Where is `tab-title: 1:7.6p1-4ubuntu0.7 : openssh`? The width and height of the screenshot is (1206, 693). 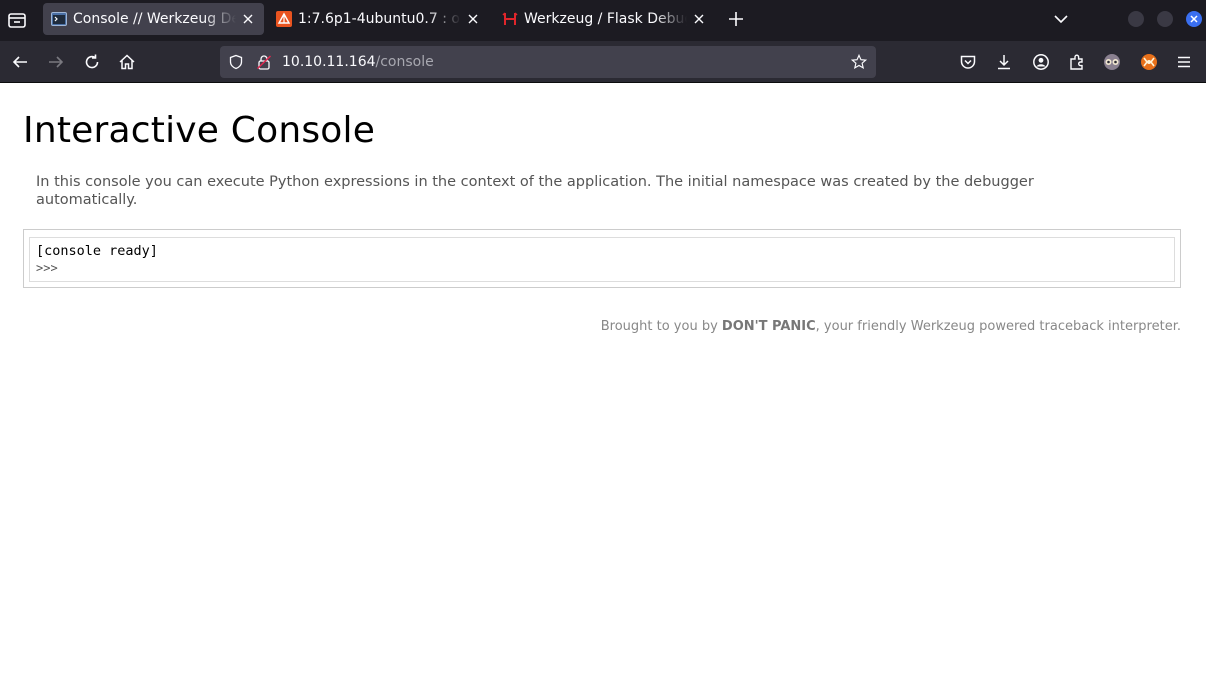
tab-title: 1:7.6p1-4ubuntu0.7 : openssh is located at coordinates (379, 19).